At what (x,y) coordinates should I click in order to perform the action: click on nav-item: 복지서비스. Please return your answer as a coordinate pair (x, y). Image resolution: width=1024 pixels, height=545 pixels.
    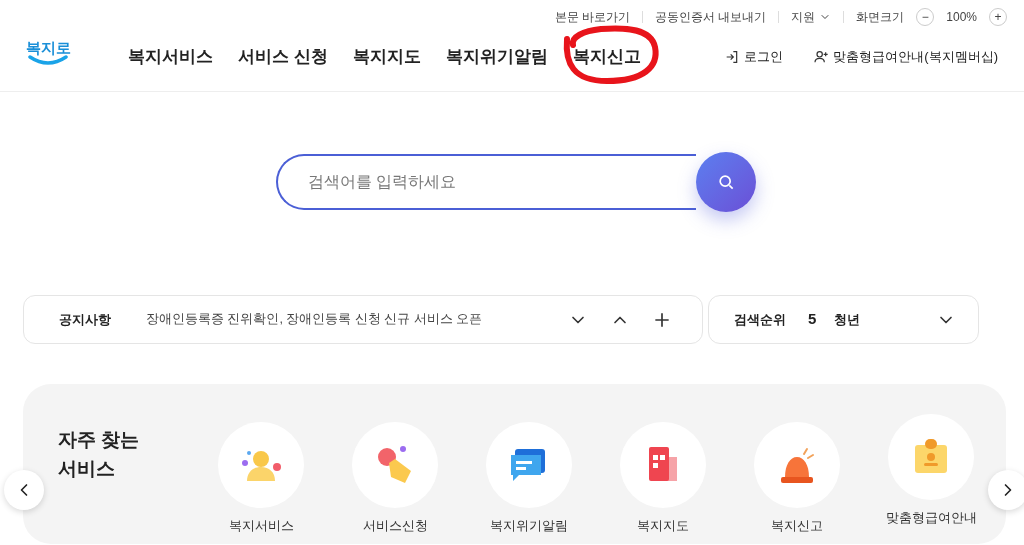
    Looking at the image, I should click on (170, 56).